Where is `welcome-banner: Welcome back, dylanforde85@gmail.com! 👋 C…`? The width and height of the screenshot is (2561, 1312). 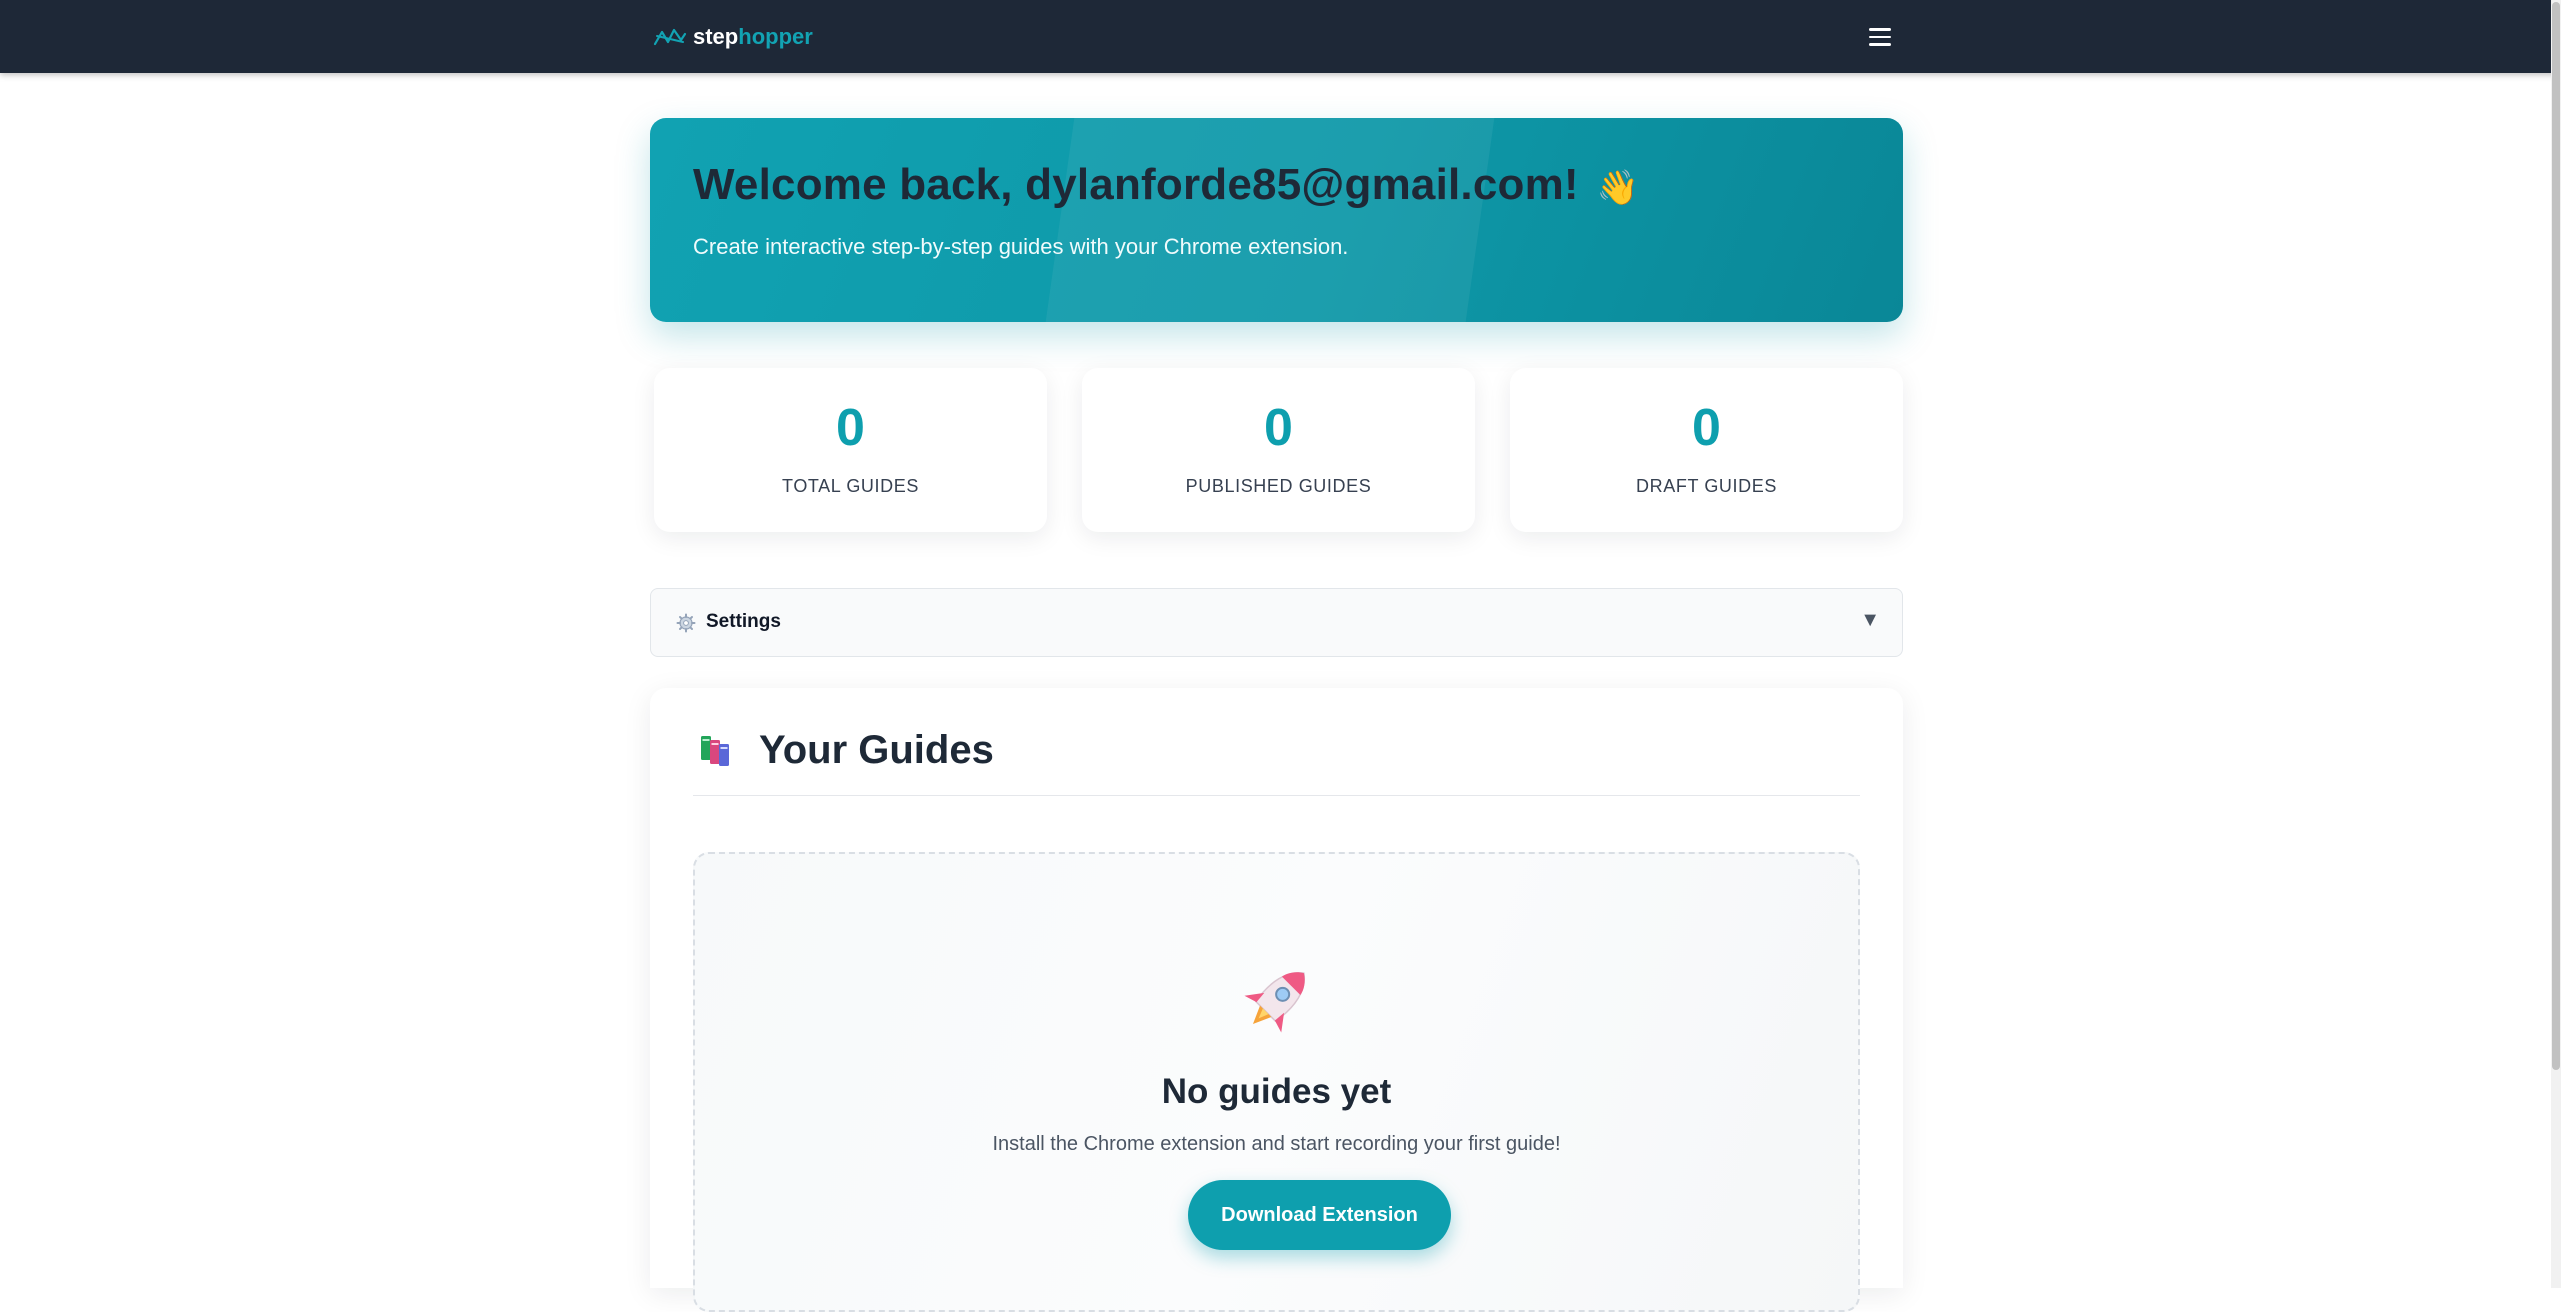
welcome-banner: Welcome back, dylanforde85@gmail.com! 👋 C… is located at coordinates (1276, 220).